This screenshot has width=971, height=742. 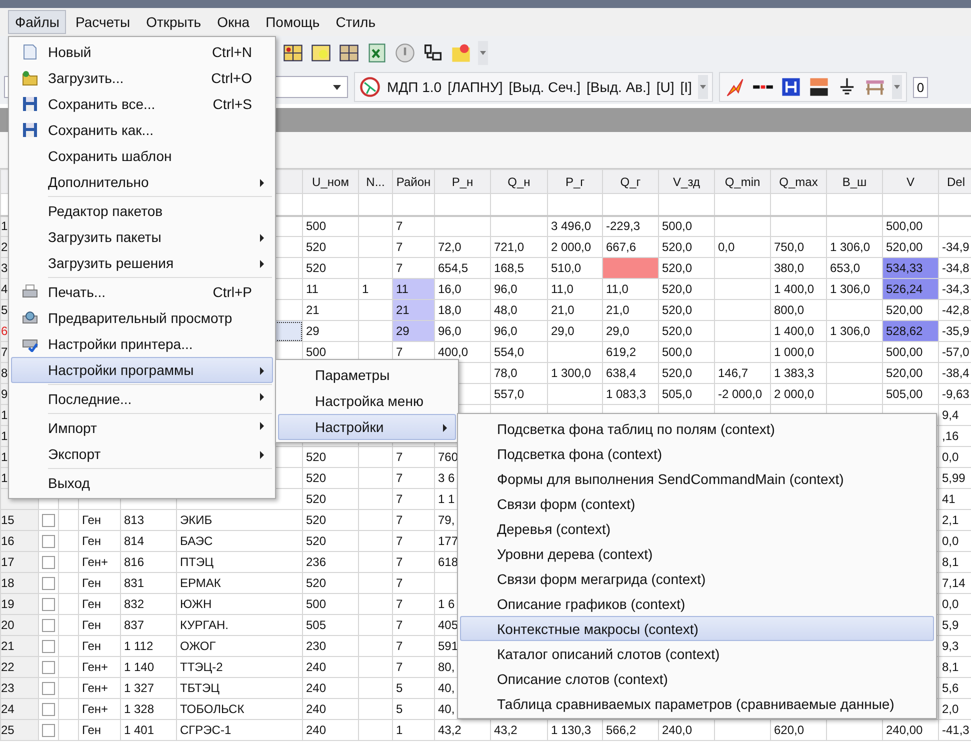 I want to click on menu-item: Контекстные макросы (context), so click(x=697, y=628).